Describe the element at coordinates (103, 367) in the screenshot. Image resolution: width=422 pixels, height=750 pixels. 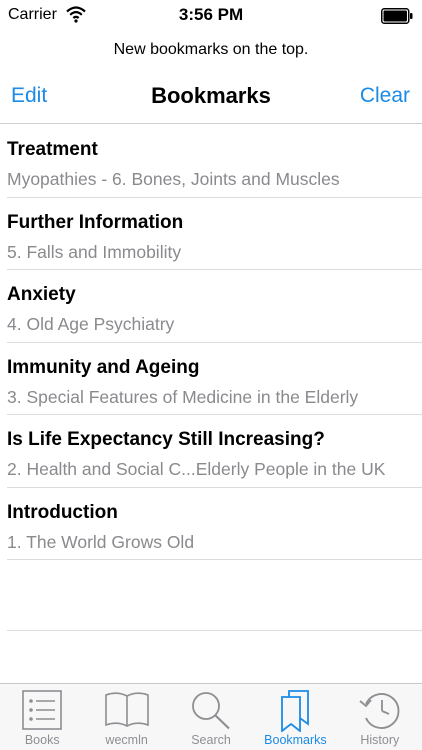
I see `bookmark-title: Immunity and Ageing` at that location.